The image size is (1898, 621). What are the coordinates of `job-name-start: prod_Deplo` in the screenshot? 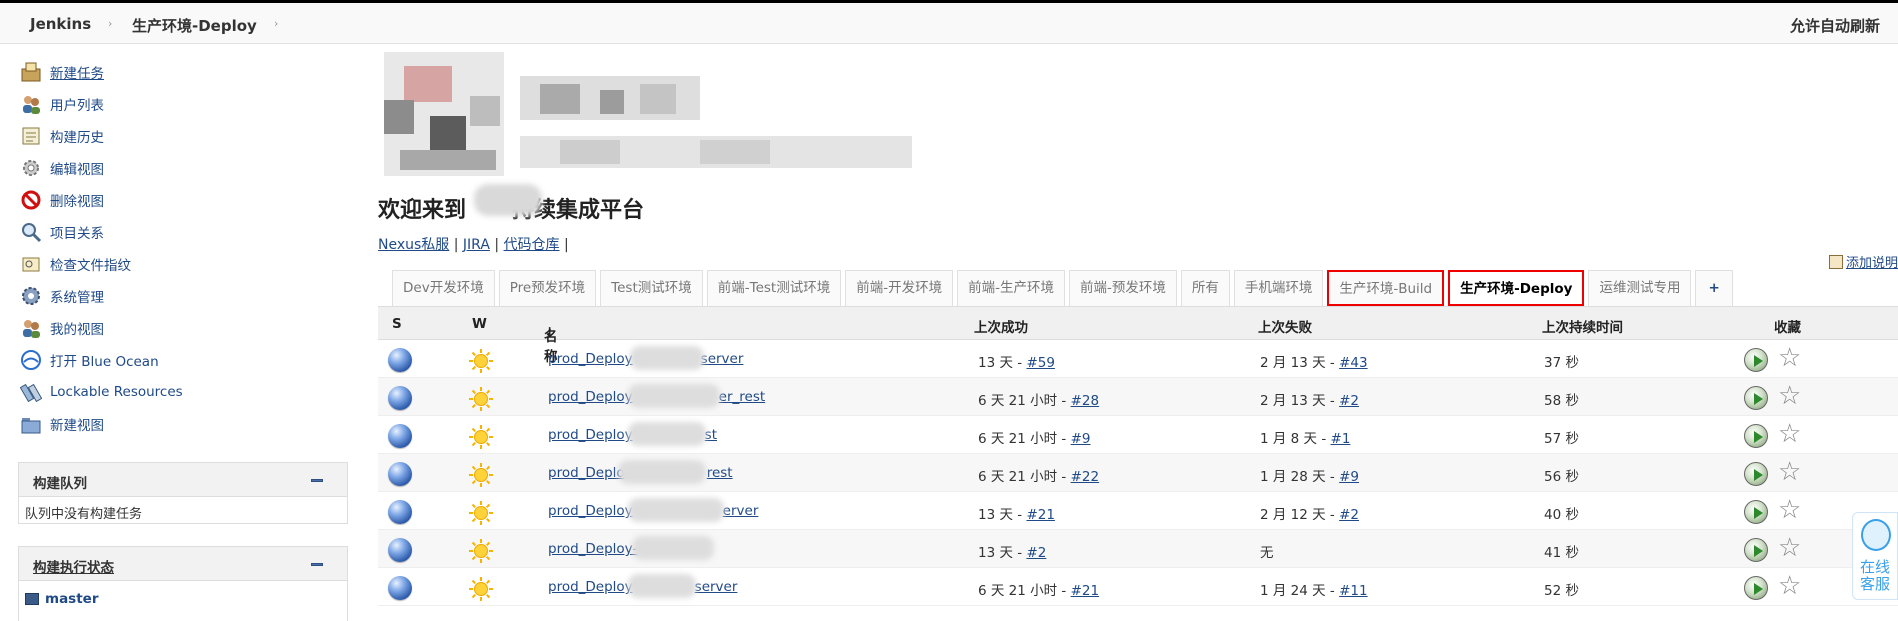 It's located at (586, 473).